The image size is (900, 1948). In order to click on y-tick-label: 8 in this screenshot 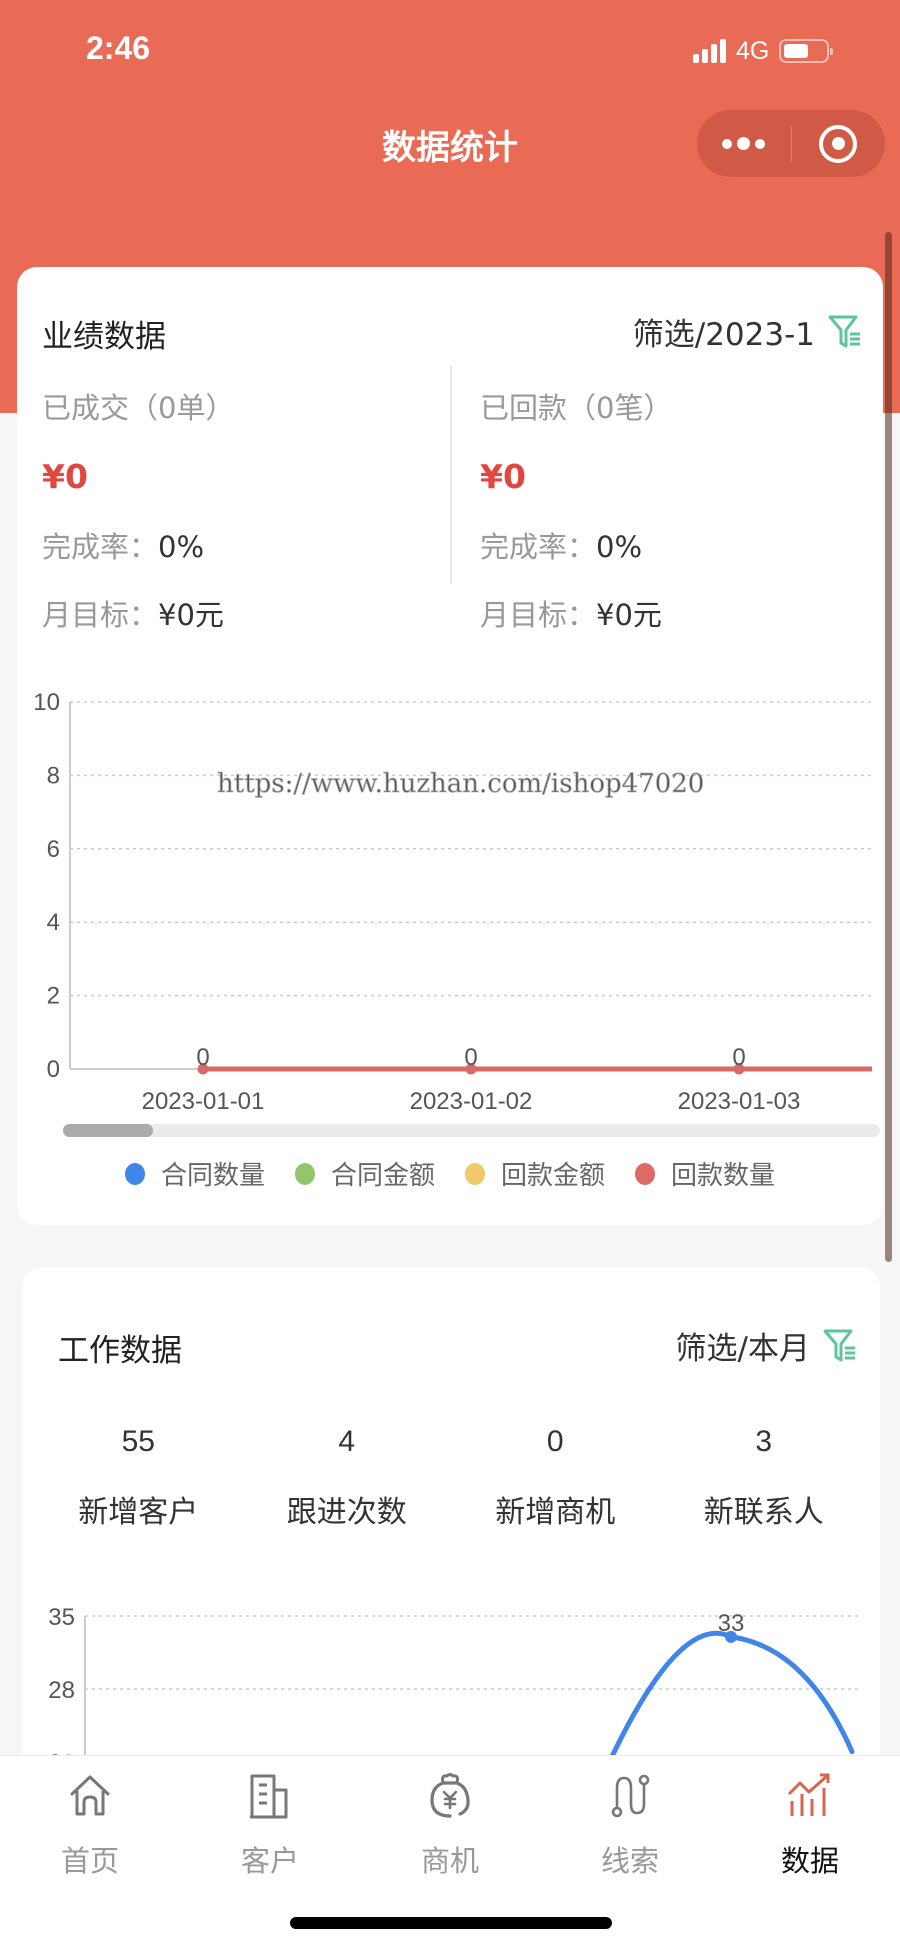, I will do `click(53, 775)`.